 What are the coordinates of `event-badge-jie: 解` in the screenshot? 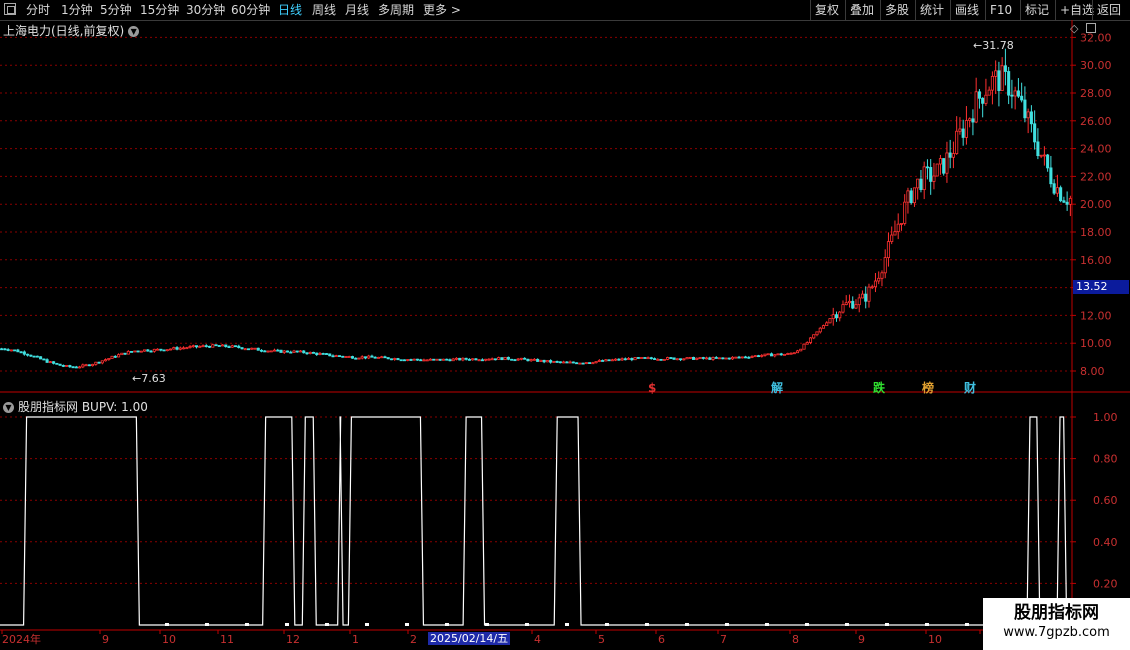 It's located at (777, 388).